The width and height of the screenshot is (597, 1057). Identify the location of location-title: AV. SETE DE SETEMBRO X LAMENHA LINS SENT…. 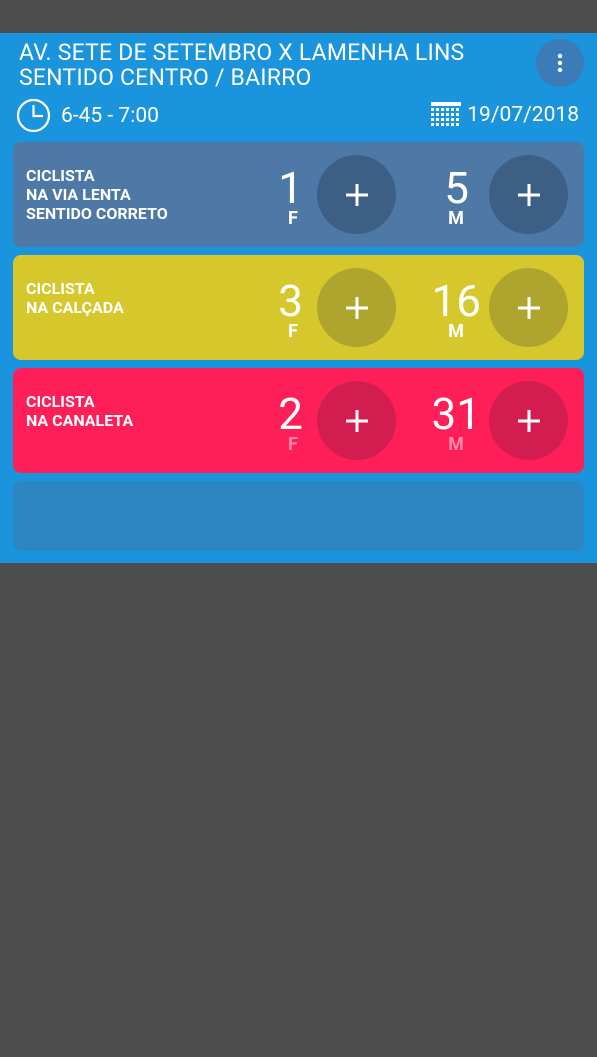
(242, 65).